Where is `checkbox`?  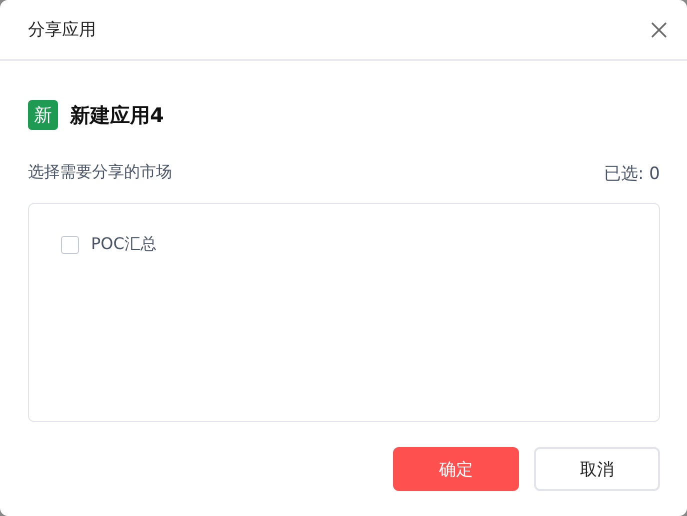 checkbox is located at coordinates (70, 245).